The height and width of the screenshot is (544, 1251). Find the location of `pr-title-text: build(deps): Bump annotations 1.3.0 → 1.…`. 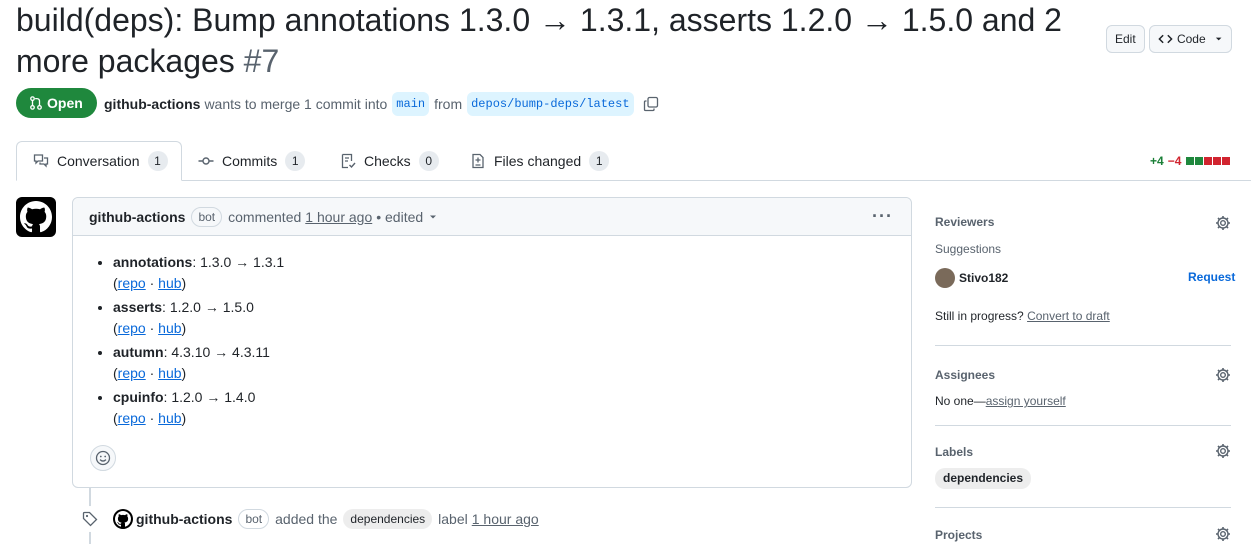

pr-title-text: build(deps): Bump annotations 1.3.0 → 1.… is located at coordinates (539, 40).